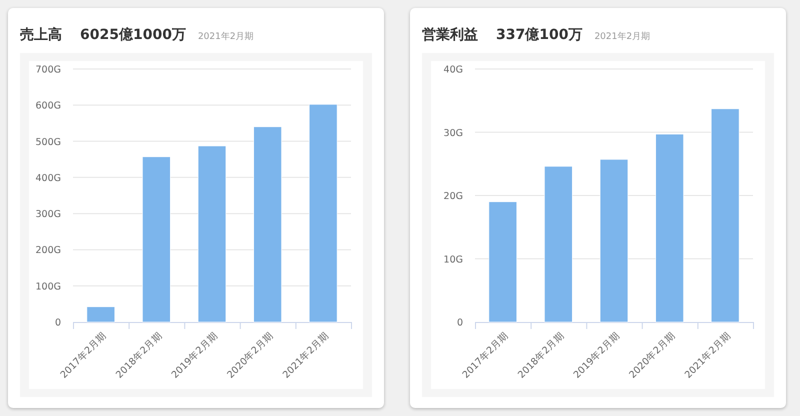 The image size is (800, 416). Describe the element at coordinates (48, 250) in the screenshot. I see `axis-label: 200G` at that location.